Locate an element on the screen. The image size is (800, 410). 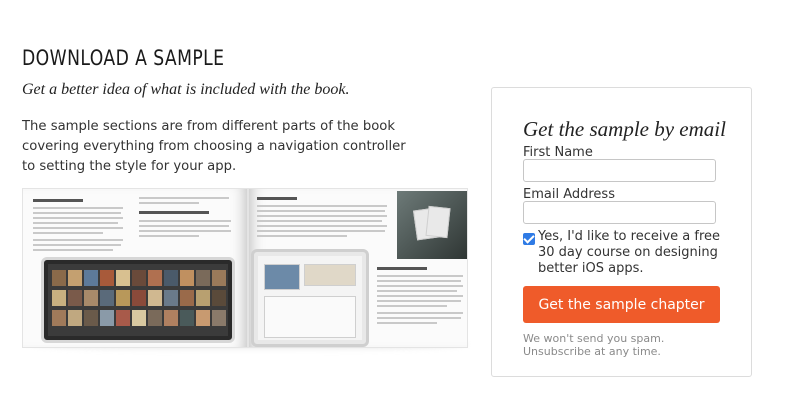
book-right-page is located at coordinates (358, 268).